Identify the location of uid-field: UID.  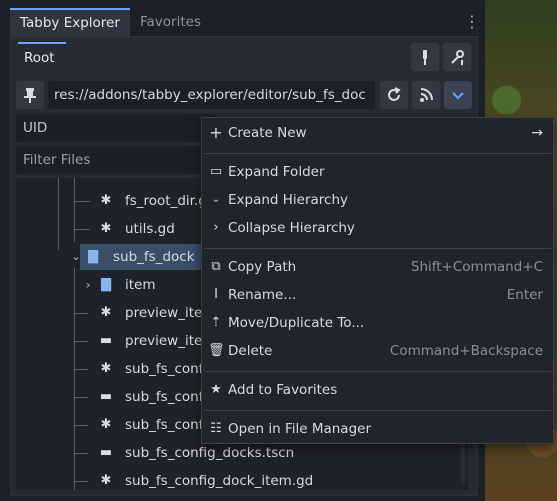
(116, 128).